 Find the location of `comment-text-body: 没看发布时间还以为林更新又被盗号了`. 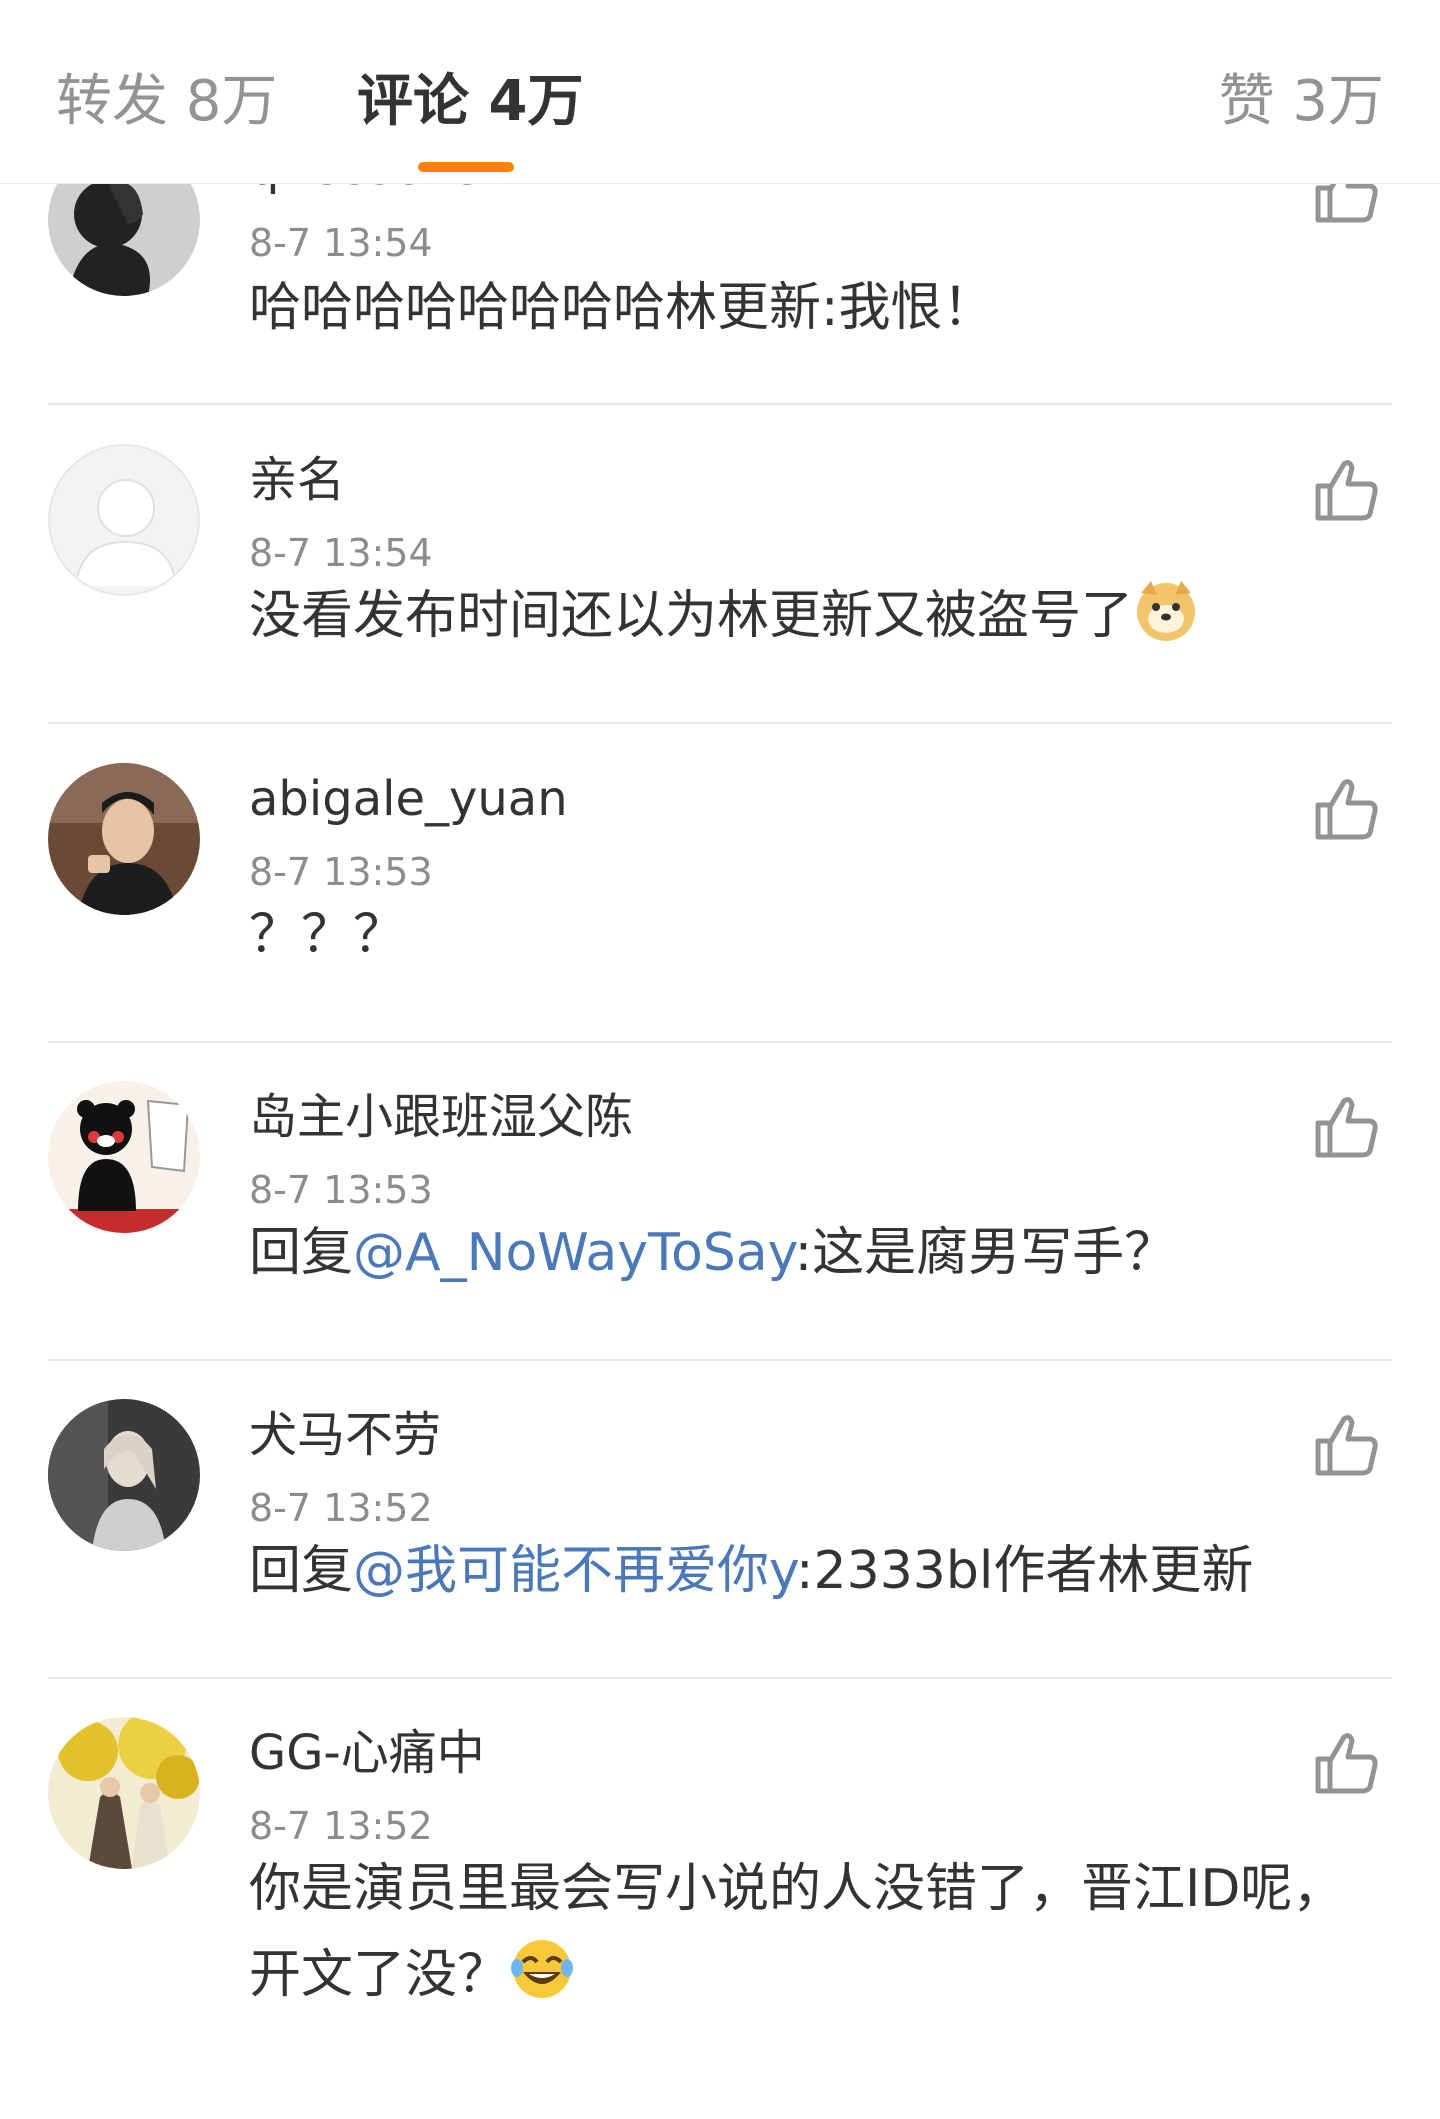

comment-text-body: 没看发布时间还以为林更新又被盗号了 is located at coordinates (691, 616).